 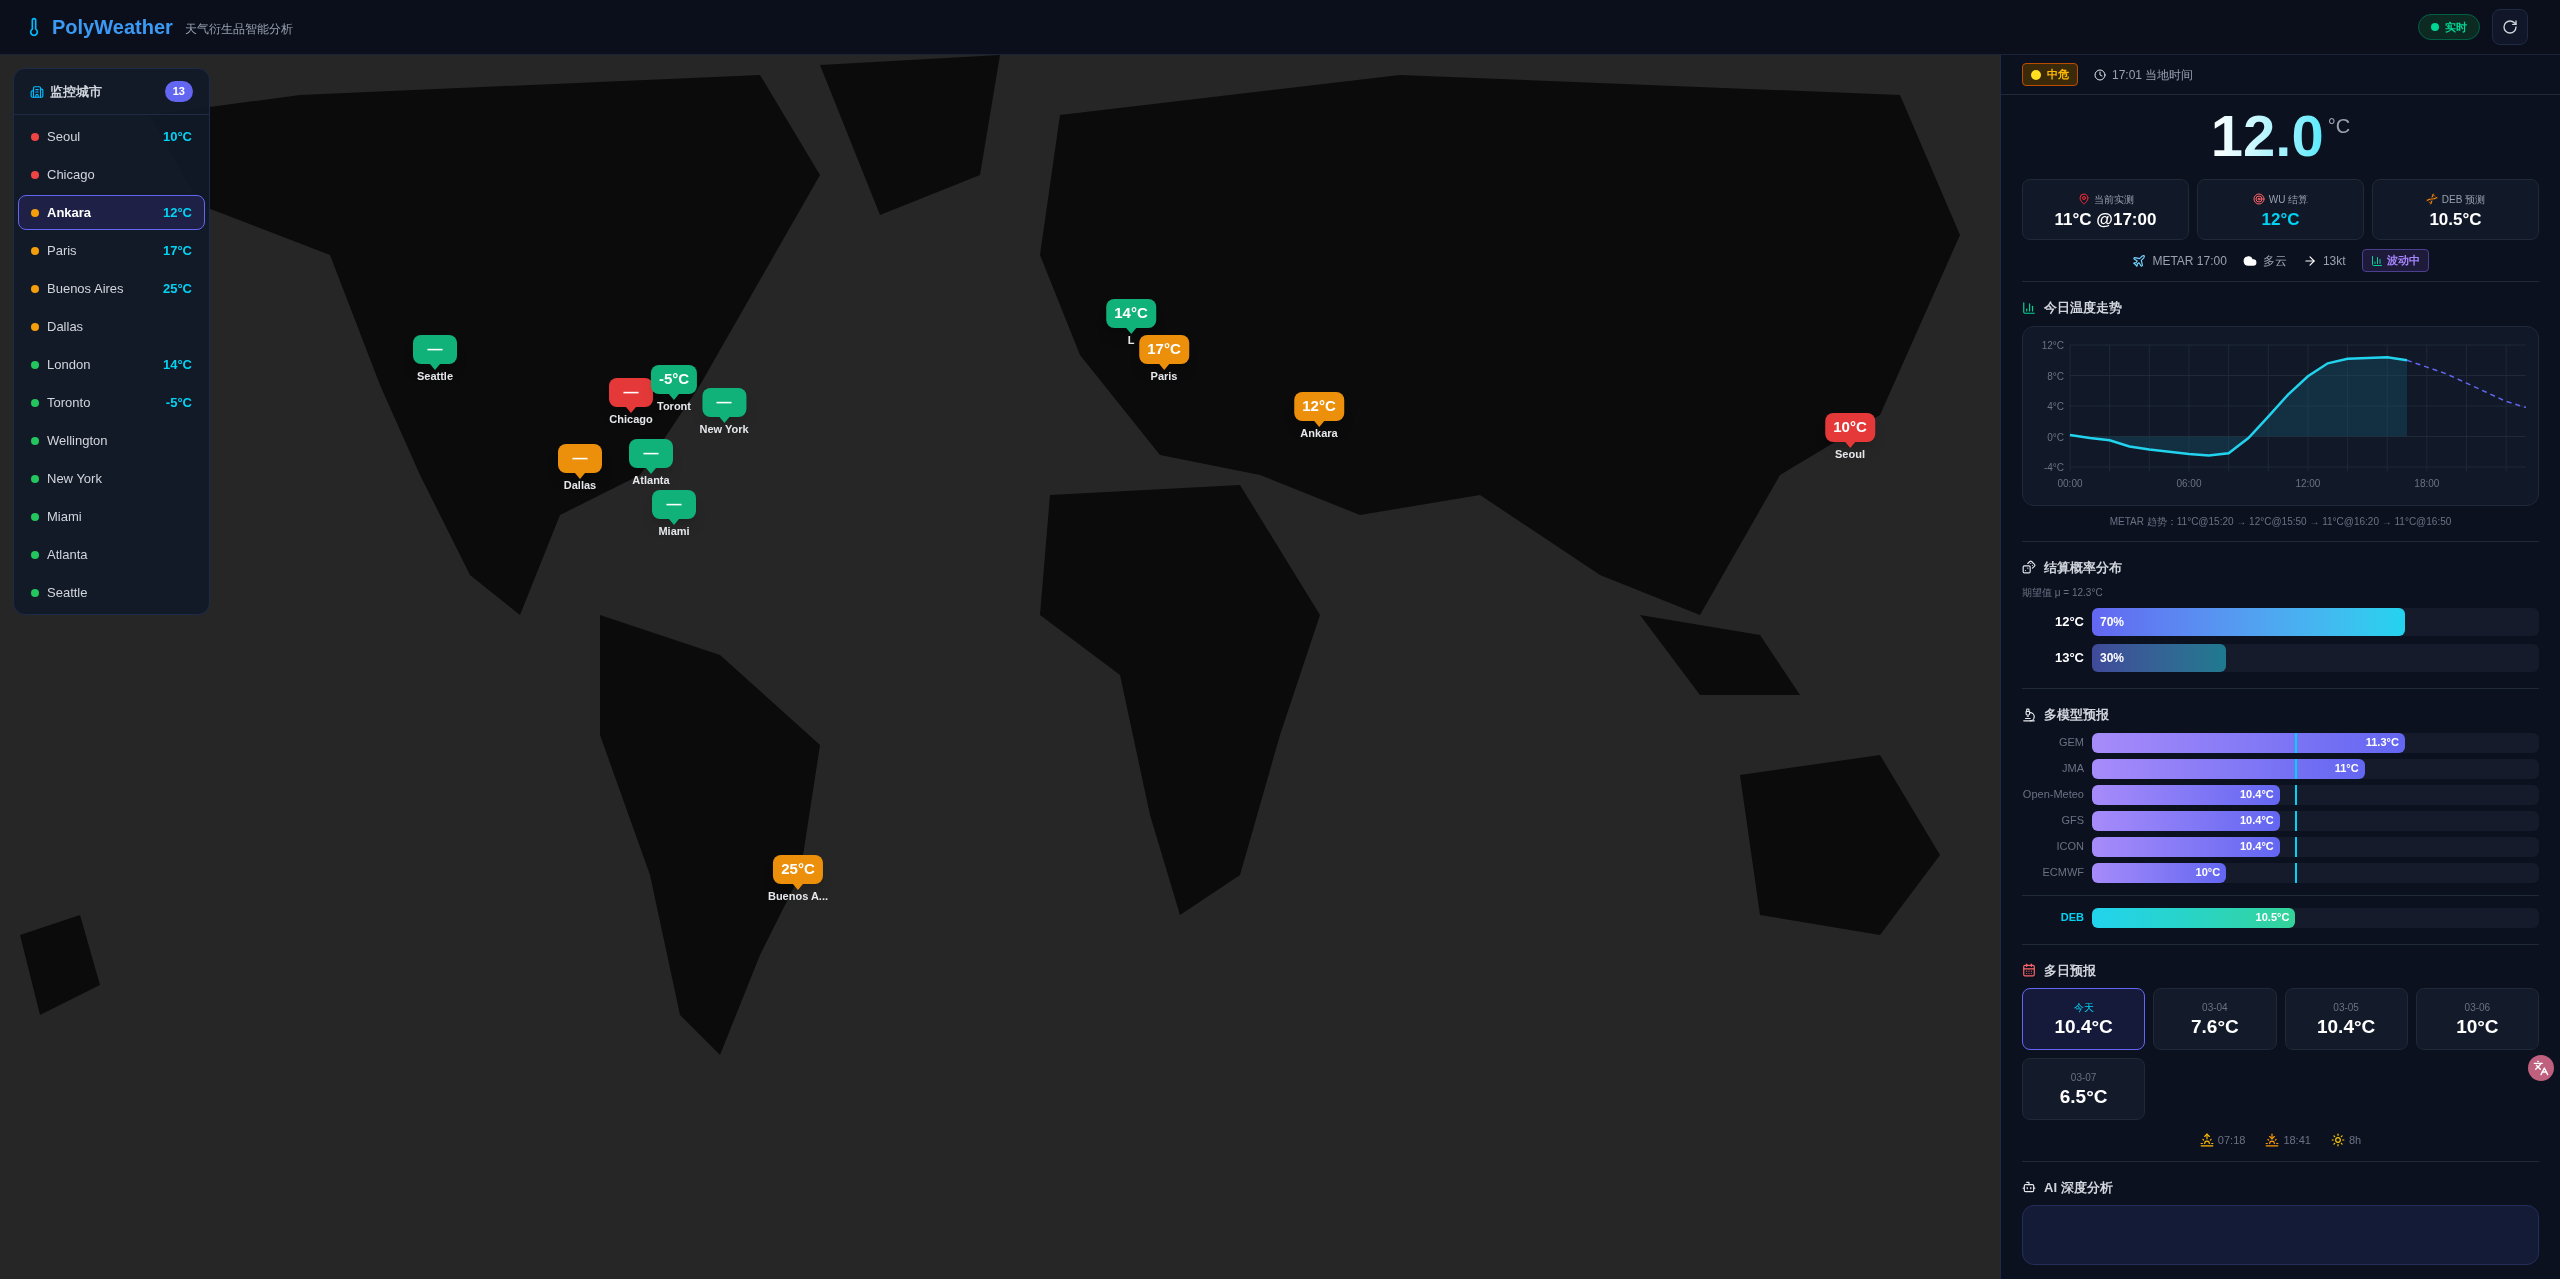 I want to click on marker-label: New York, so click(x=724, y=430).